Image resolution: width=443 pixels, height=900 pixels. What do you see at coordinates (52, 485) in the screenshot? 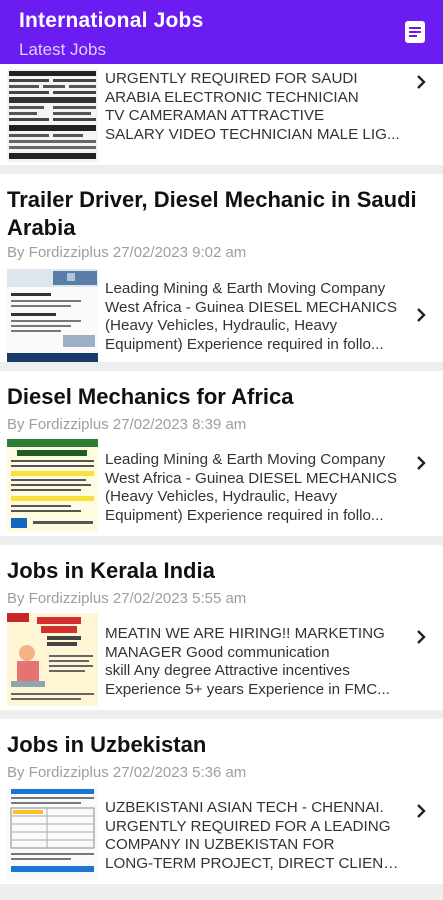
I see `diesel-mechanics-ad-image` at bounding box center [52, 485].